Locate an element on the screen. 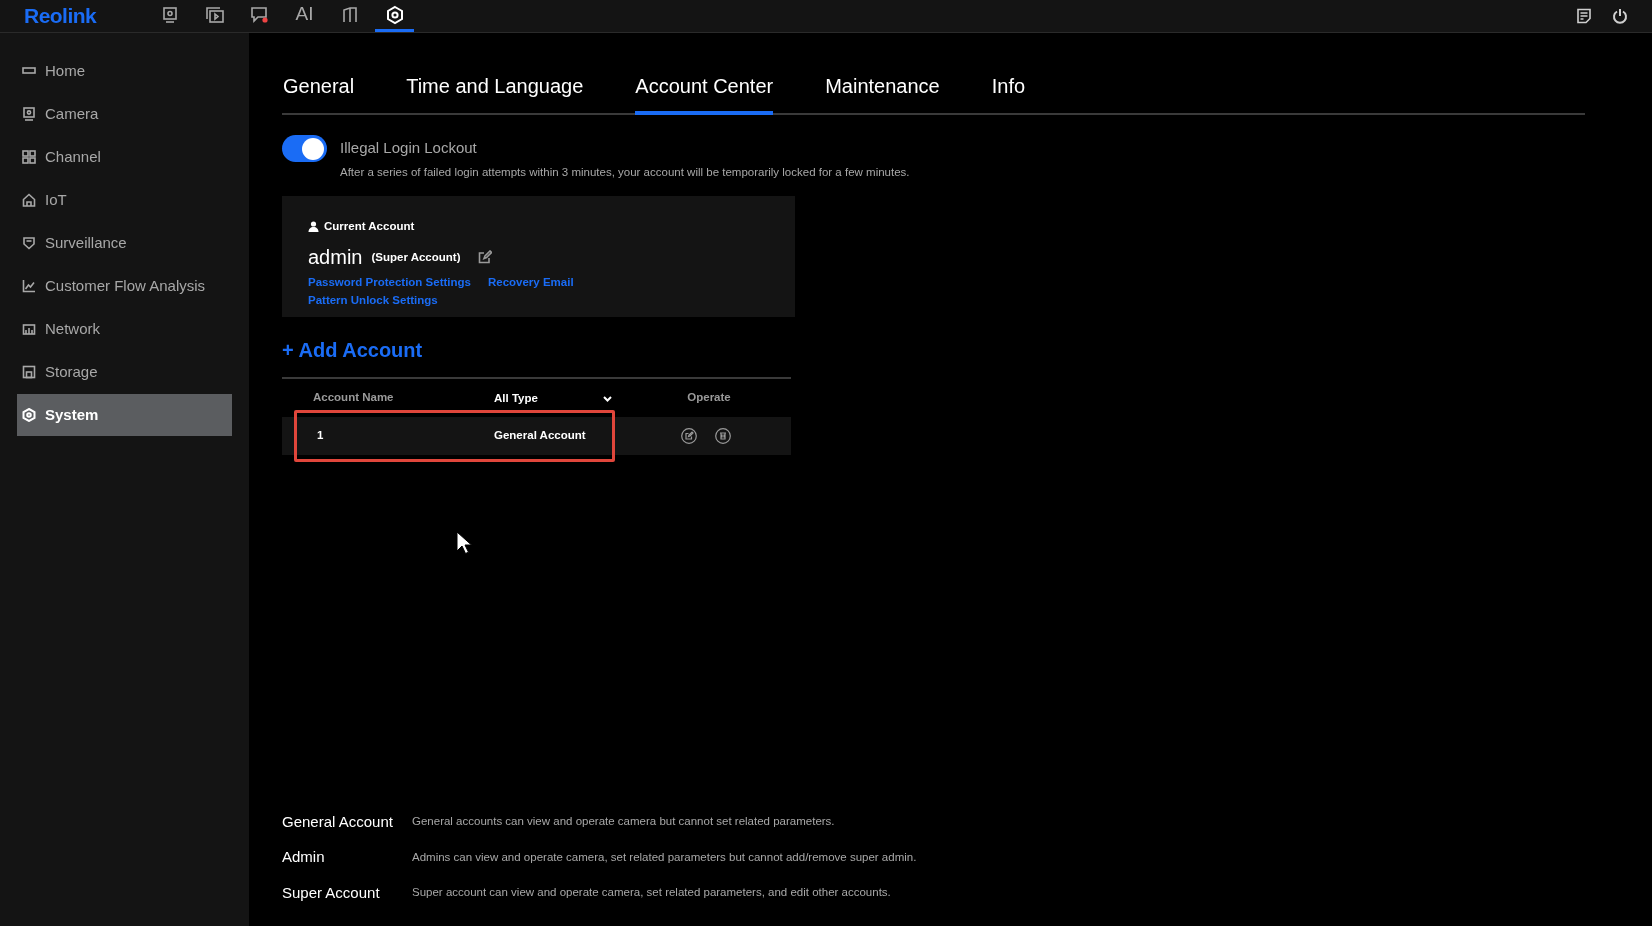  network-icon is located at coordinates (29, 329).